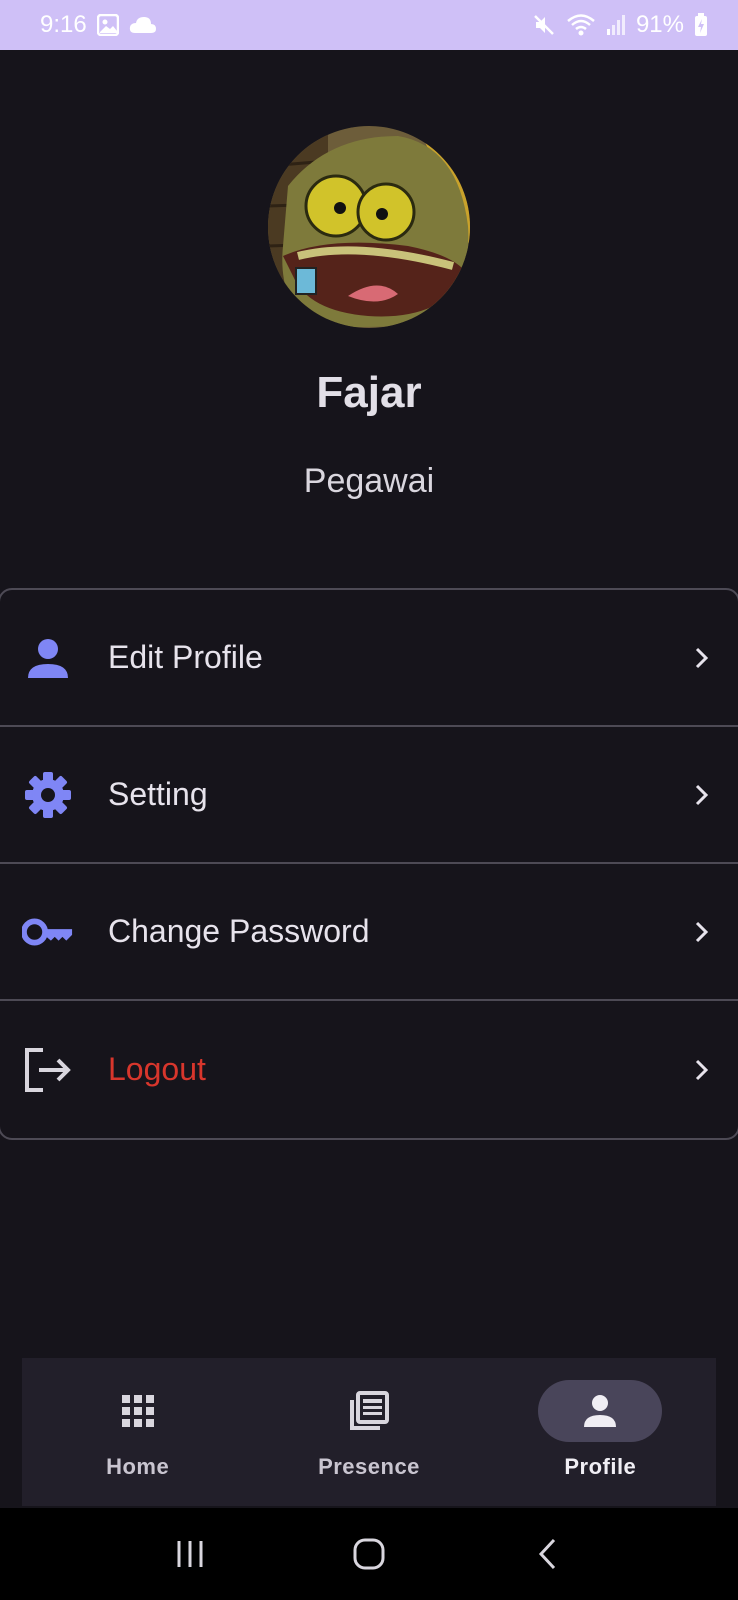 Image resolution: width=738 pixels, height=1600 pixels. I want to click on back-button, so click(548, 1554).